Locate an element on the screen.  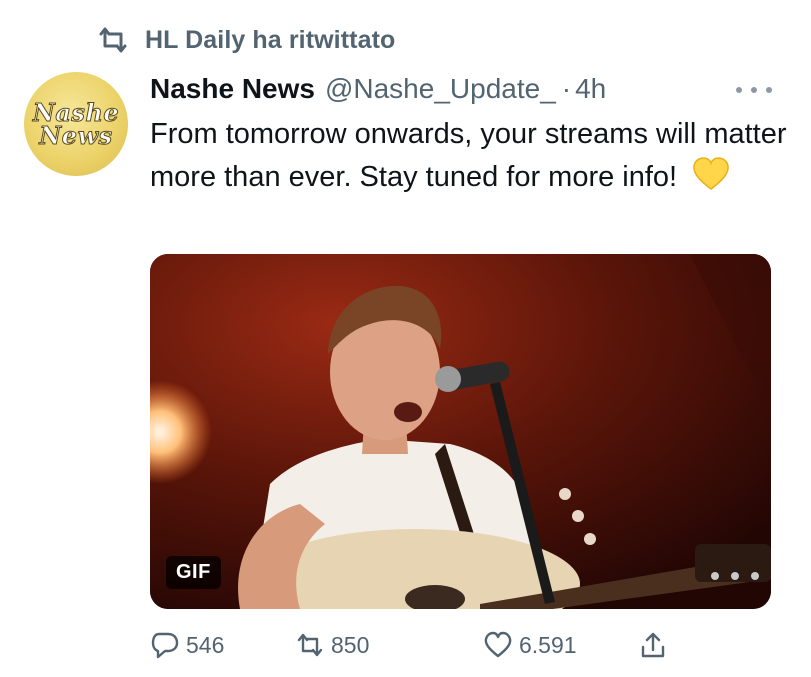
like-count: 6.591 is located at coordinates (548, 644).